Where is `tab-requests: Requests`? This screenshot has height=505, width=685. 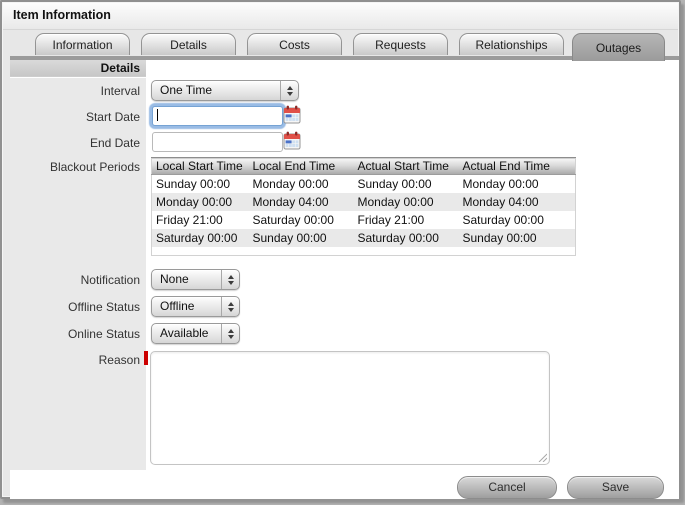 tab-requests: Requests is located at coordinates (400, 44).